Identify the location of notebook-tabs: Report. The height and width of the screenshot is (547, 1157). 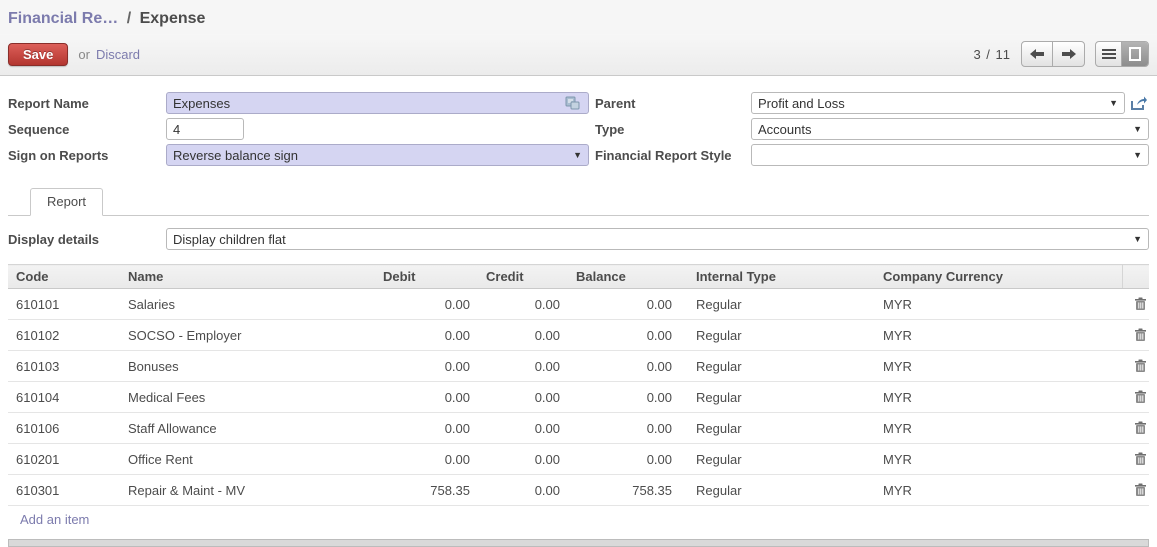
(578, 202).